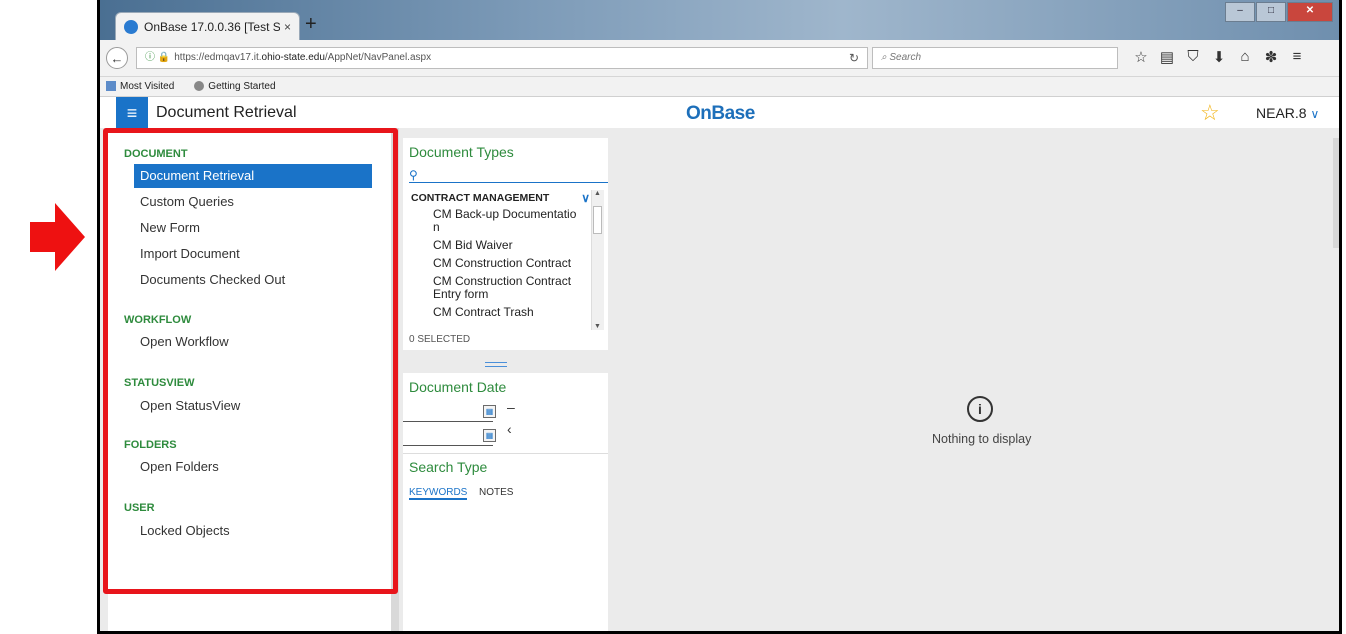 The image size is (1346, 634). Describe the element at coordinates (854, 58) in the screenshot. I see `reload-icon: ↻` at that location.